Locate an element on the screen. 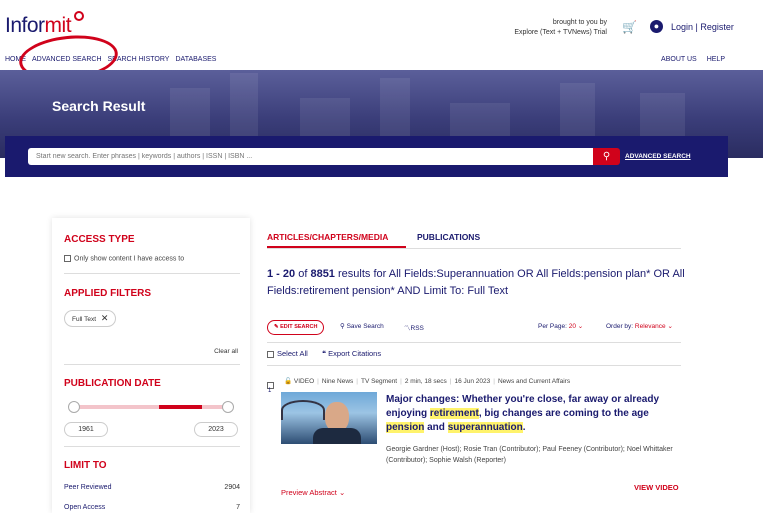 This screenshot has height=513, width=763. item-number: 1 is located at coordinates (270, 391).